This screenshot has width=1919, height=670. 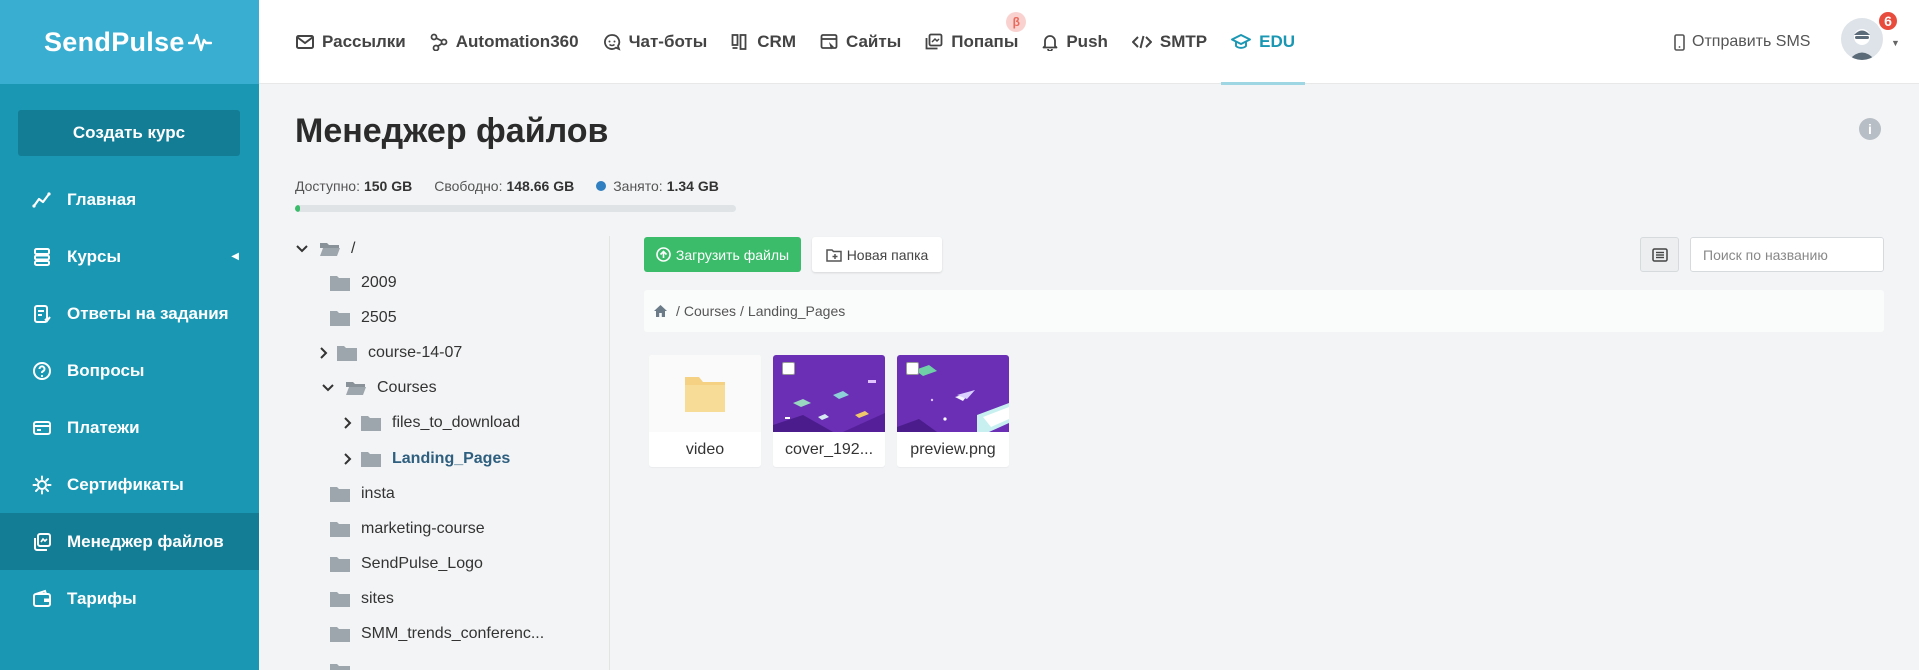 I want to click on topnav-label: Попапы, so click(x=985, y=41).